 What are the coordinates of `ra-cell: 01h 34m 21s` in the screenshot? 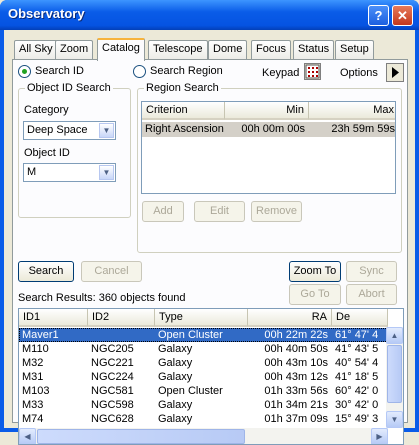 It's located at (296, 405).